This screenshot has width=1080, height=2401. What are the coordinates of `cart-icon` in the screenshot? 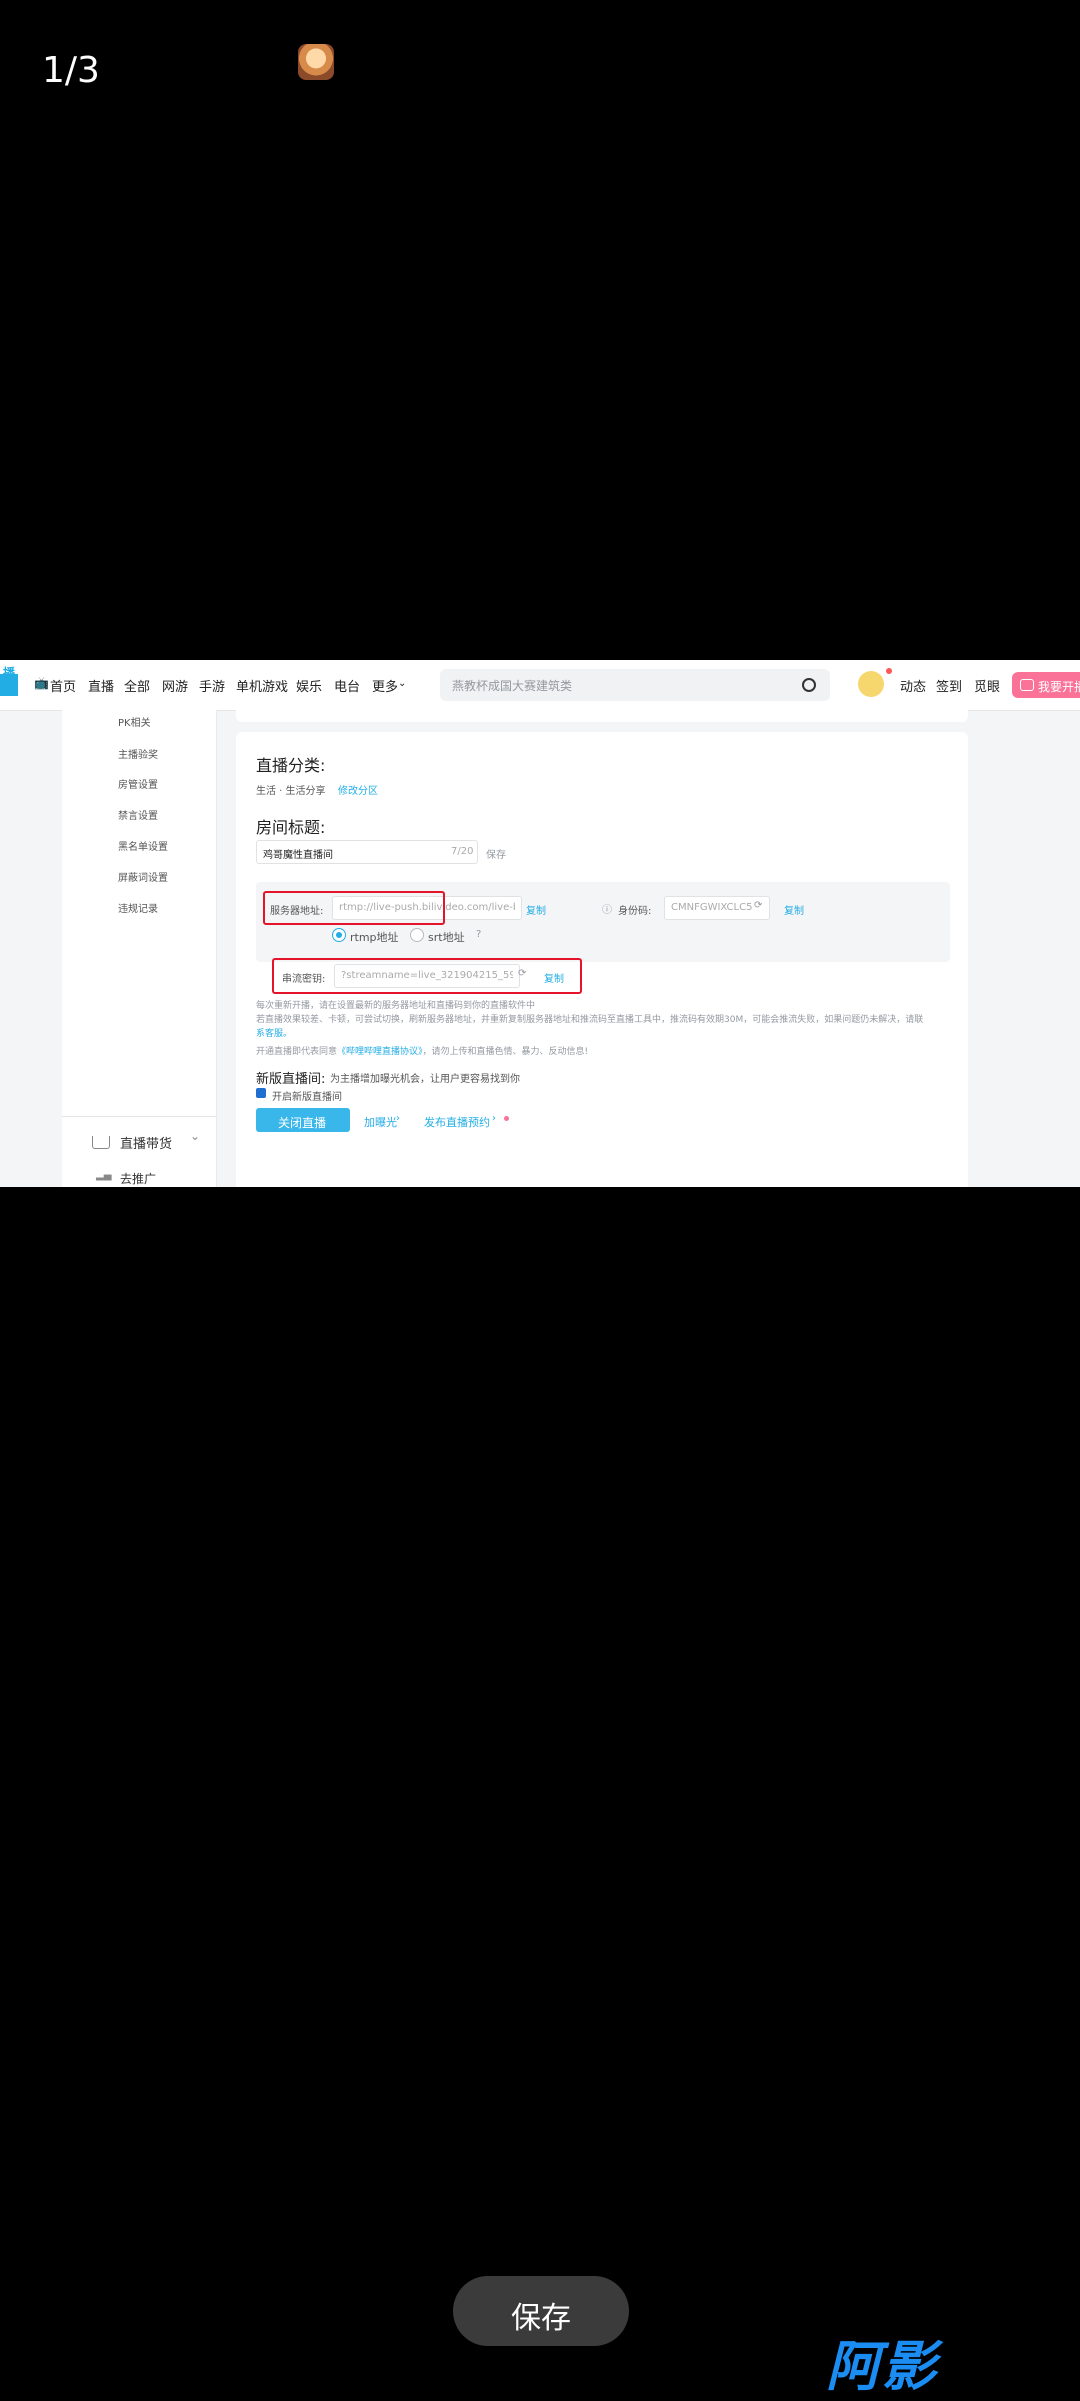 It's located at (101, 1142).